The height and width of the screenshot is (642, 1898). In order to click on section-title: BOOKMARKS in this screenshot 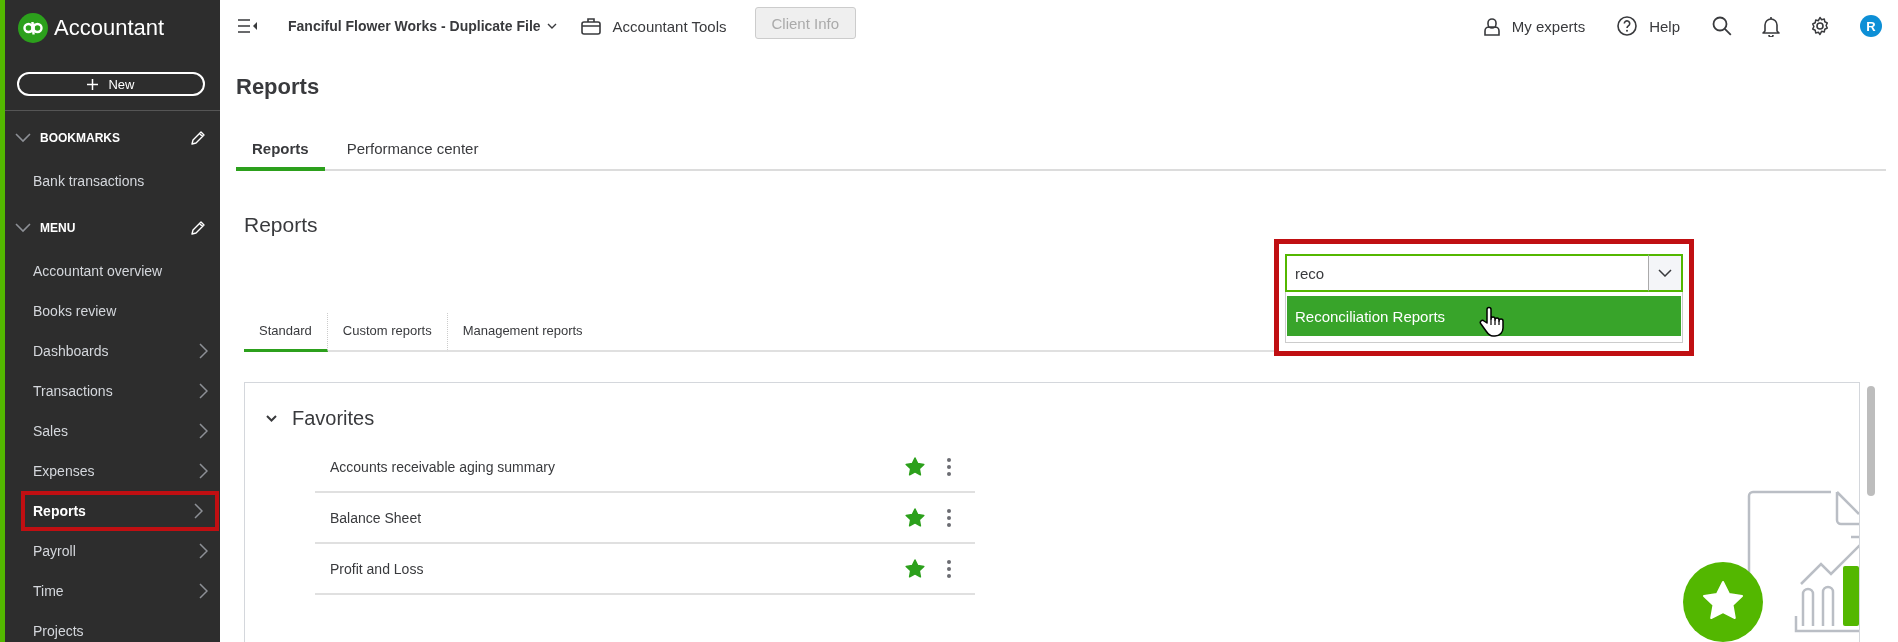, I will do `click(80, 138)`.